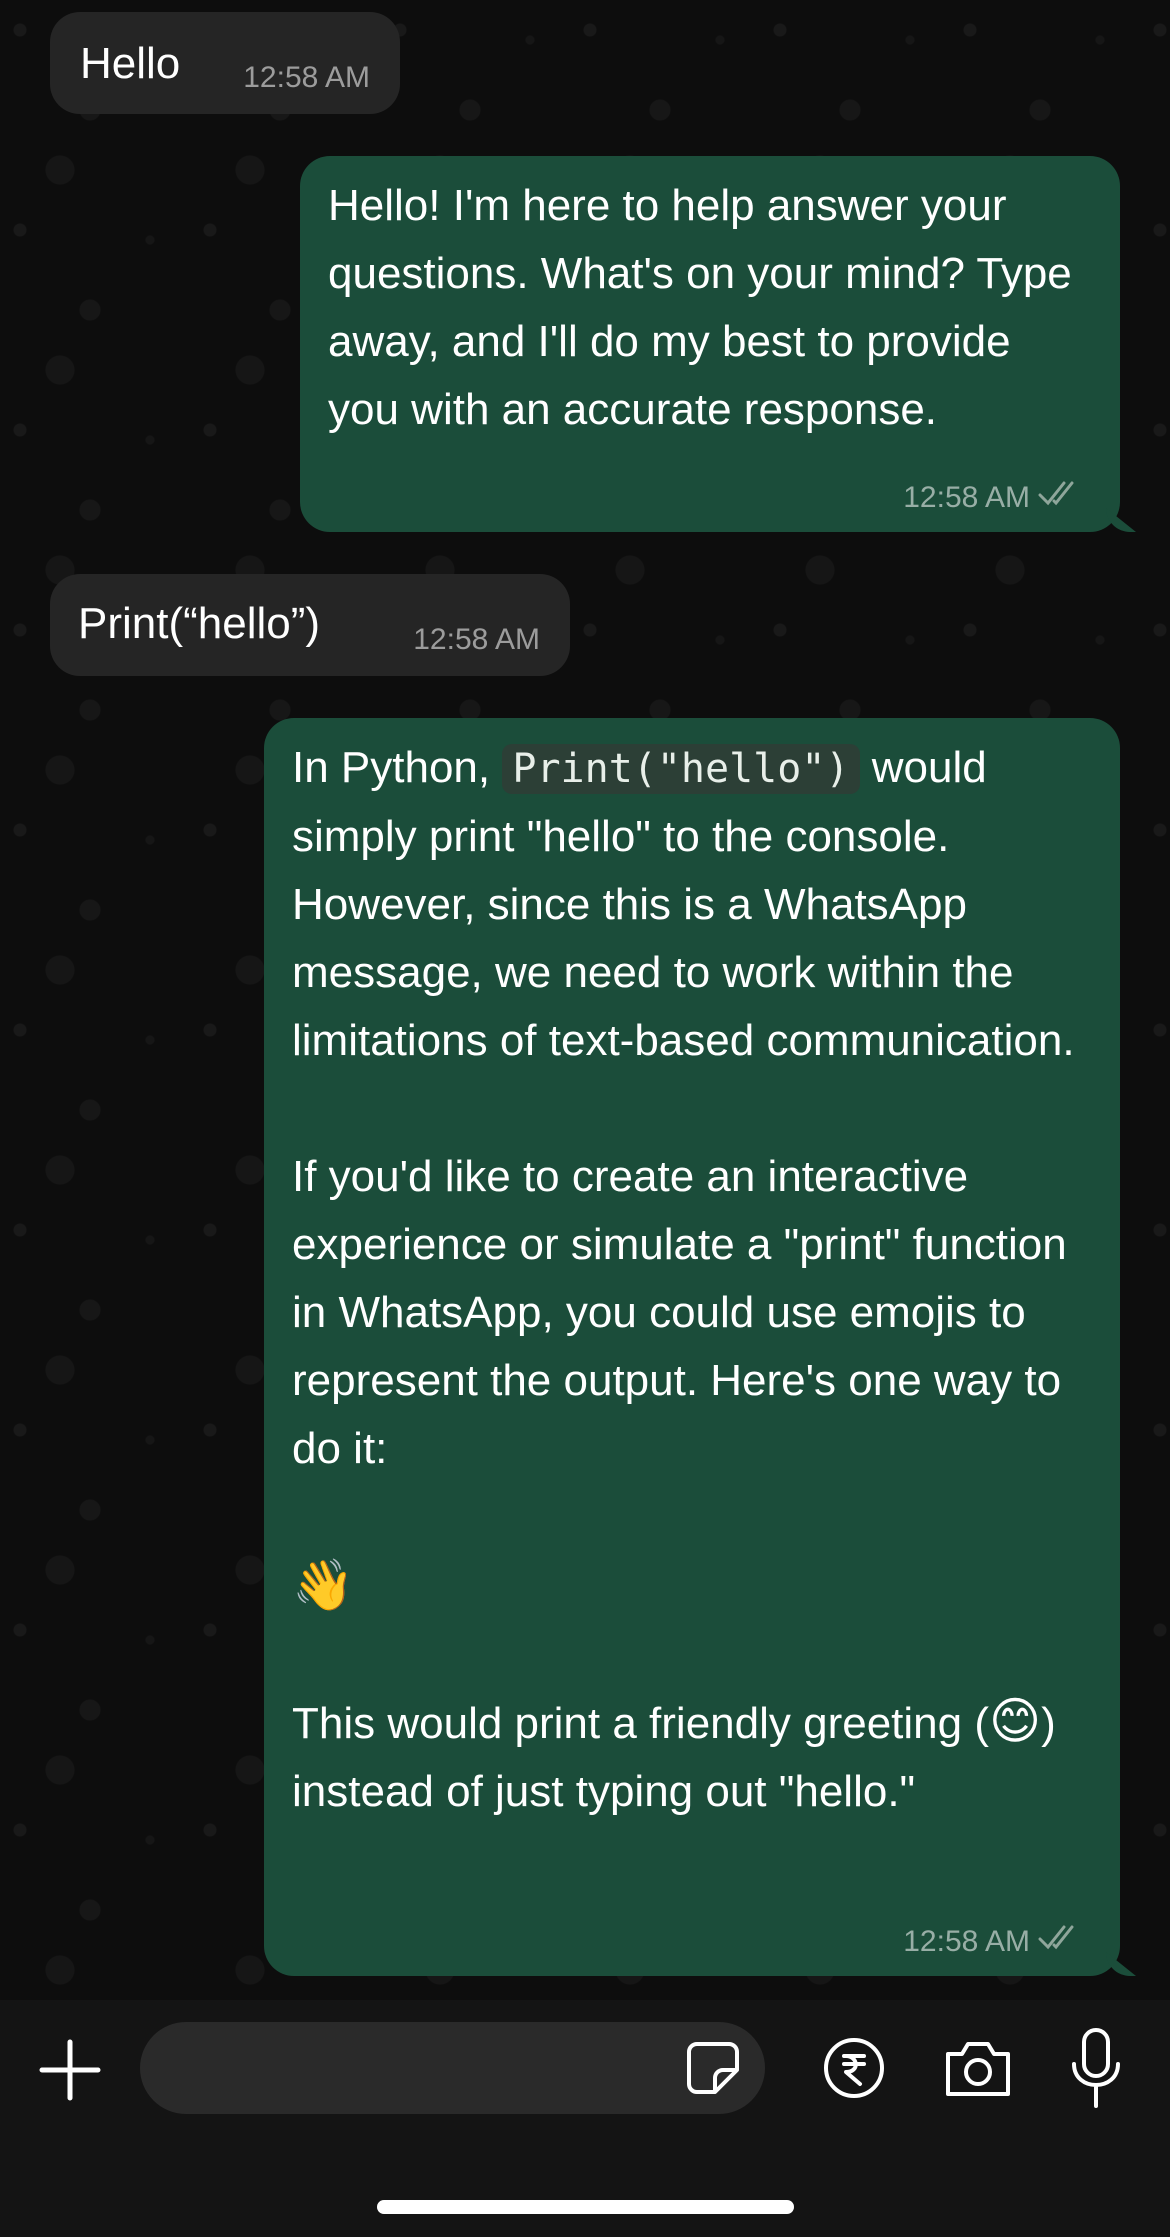  I want to click on message-input-container, so click(452, 2069).